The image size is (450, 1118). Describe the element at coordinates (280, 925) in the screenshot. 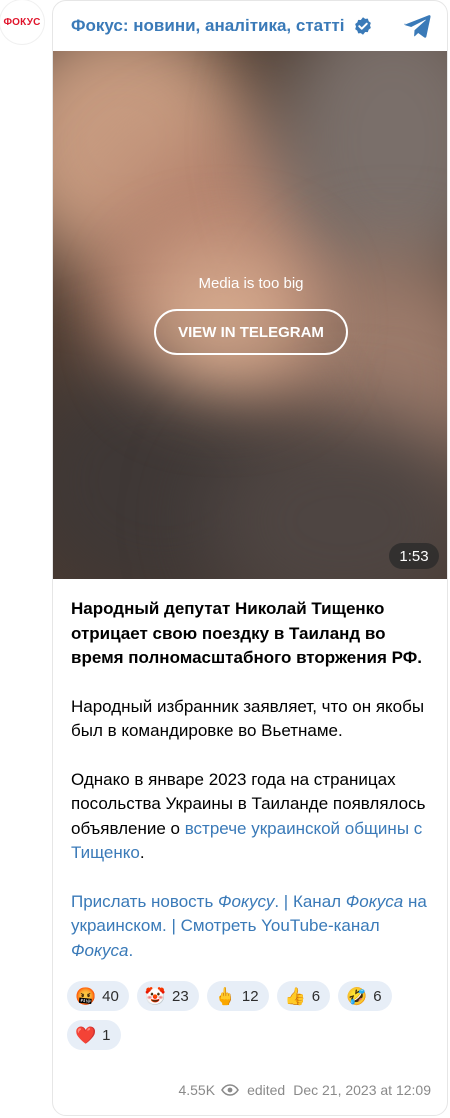

I see `youtube-channel-link-text: Смотреть YouTube-канал` at that location.